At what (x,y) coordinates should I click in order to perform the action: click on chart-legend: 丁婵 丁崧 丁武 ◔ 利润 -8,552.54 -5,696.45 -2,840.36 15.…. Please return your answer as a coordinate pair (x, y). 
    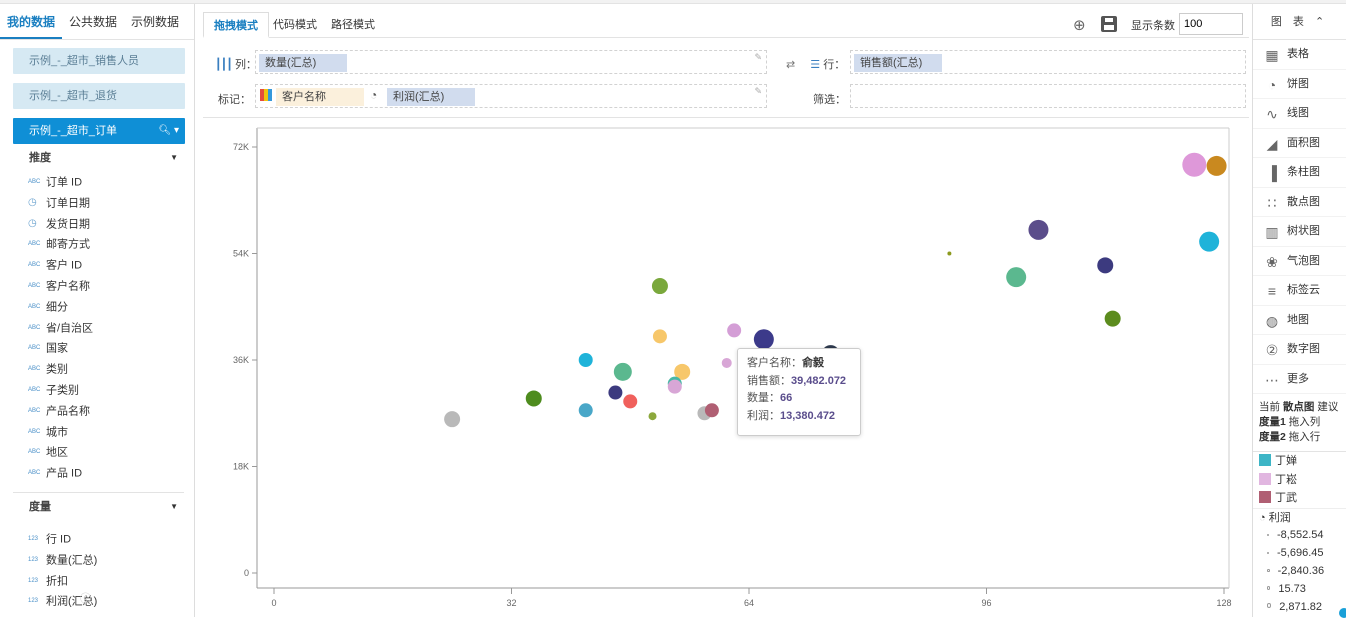
    Looking at the image, I should click on (1299, 533).